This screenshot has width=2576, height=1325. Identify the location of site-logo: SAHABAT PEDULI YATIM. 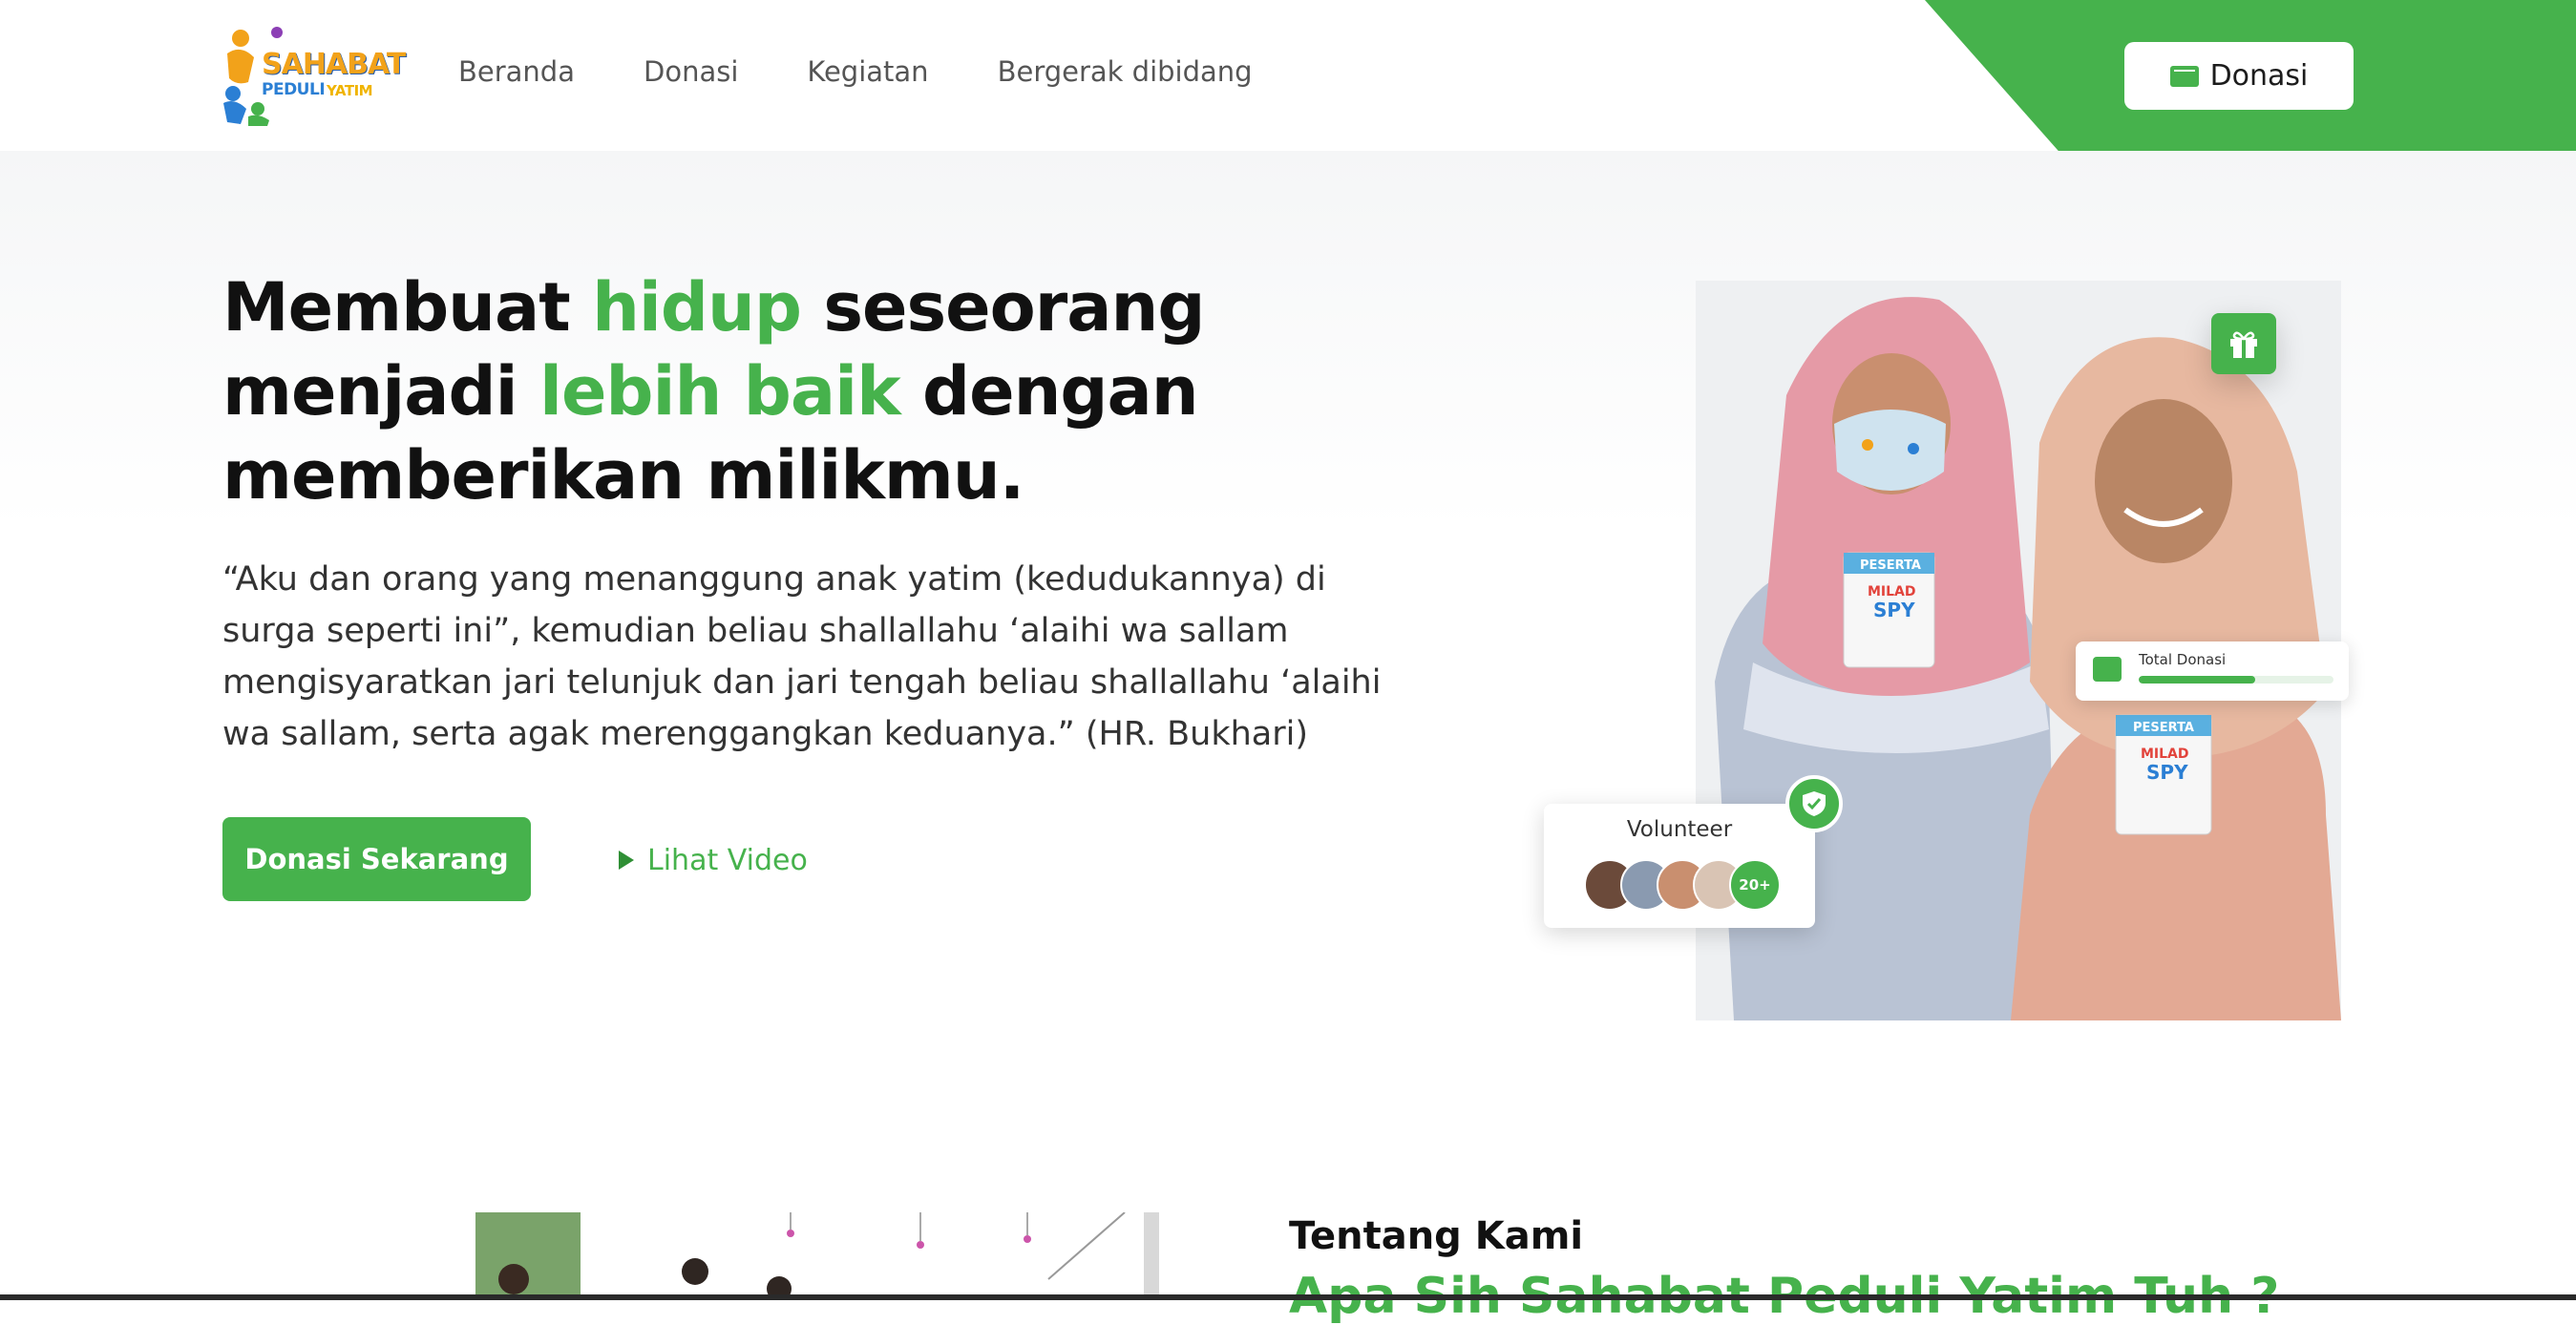
(313, 75).